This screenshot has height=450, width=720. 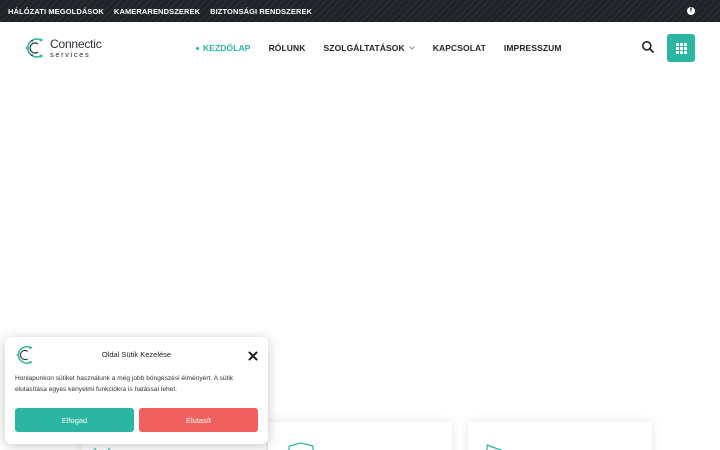 I want to click on top-link-network: HÁLÓZATI MEGOLDÁSOK, so click(x=56, y=11).